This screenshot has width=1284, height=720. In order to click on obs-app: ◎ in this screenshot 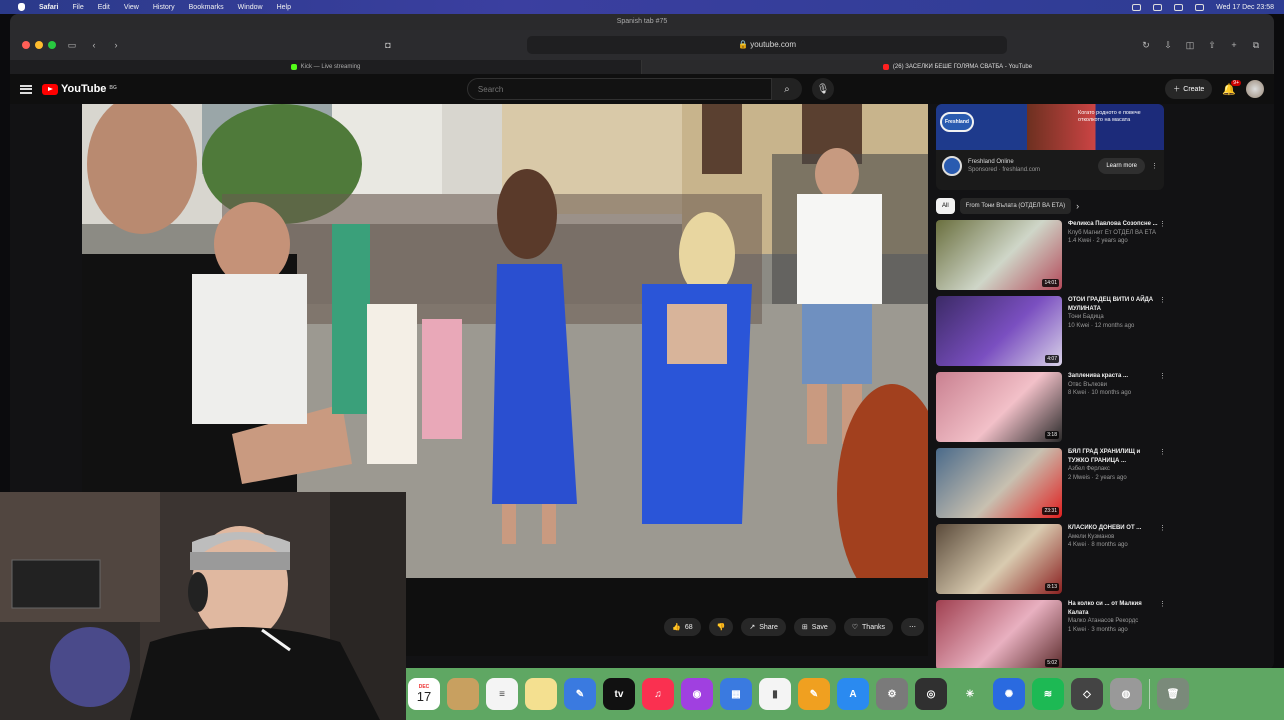, I will do `click(931, 694)`.